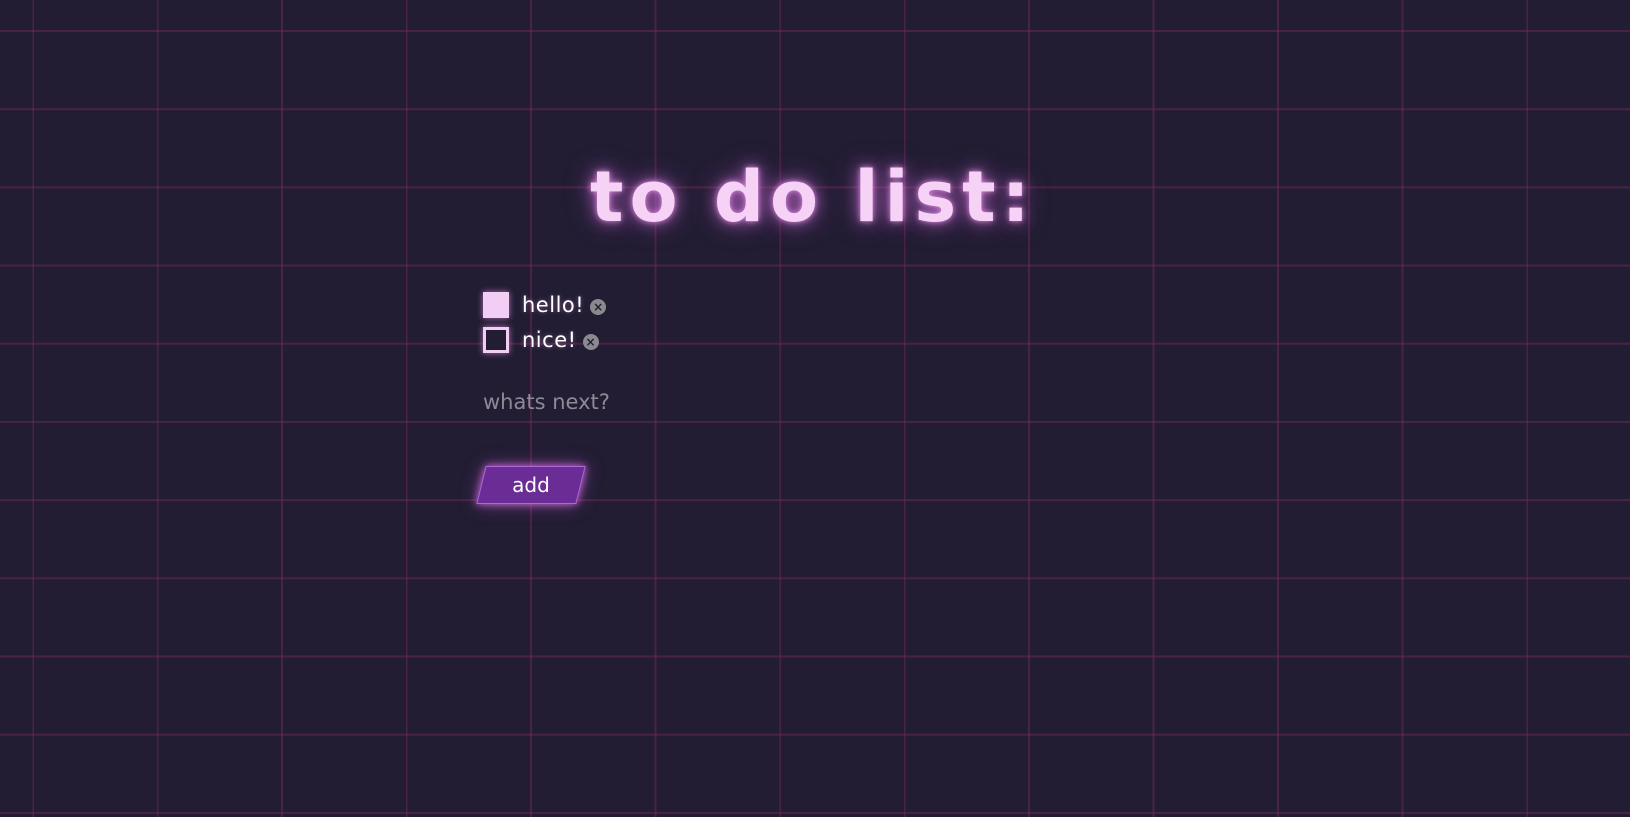 This screenshot has height=817, width=1630. What do you see at coordinates (813, 197) in the screenshot?
I see `page-title: to do list:` at bounding box center [813, 197].